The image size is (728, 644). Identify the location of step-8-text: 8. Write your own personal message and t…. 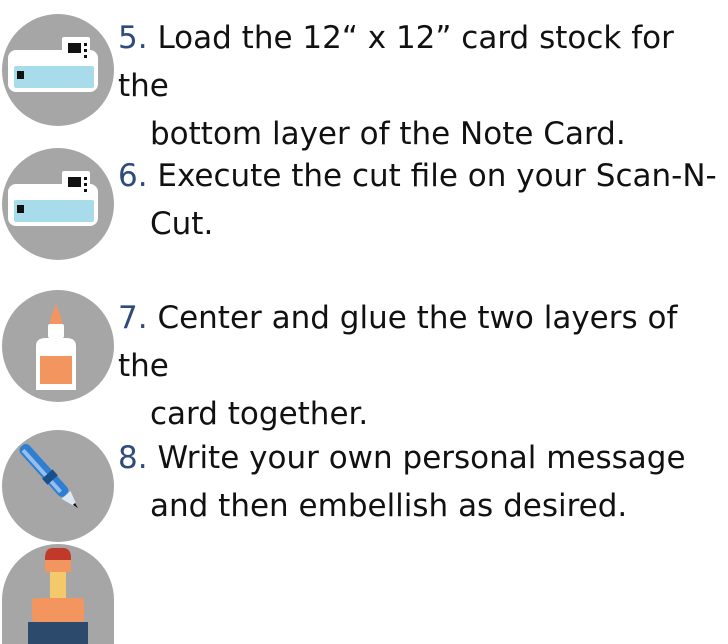
(402, 482).